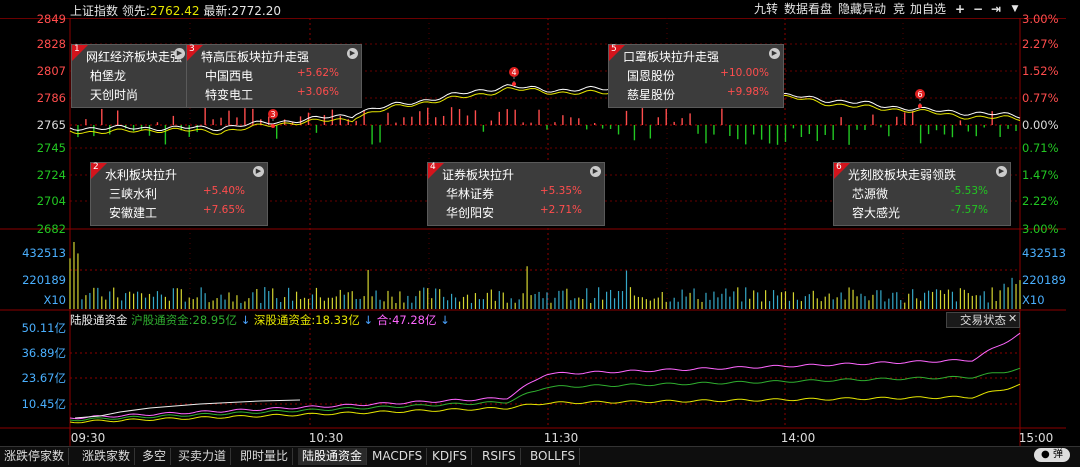 The height and width of the screenshot is (467, 1080). What do you see at coordinates (96, 167) in the screenshot?
I see `callout-number: 2` at bounding box center [96, 167].